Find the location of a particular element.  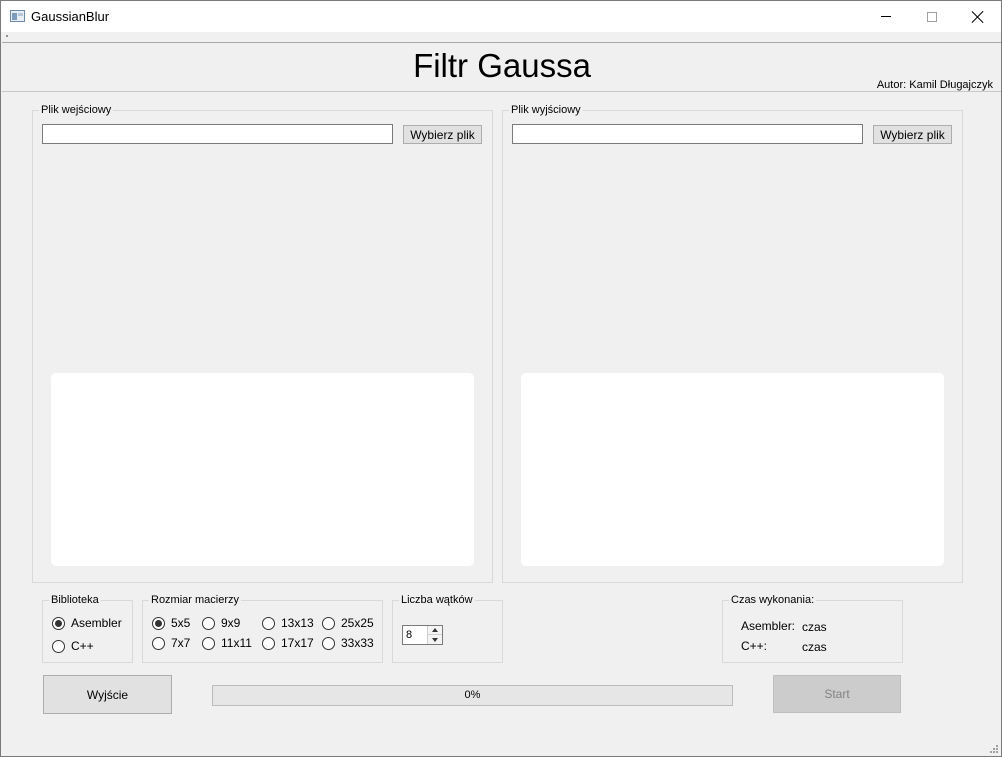

spin-down-button is located at coordinates (435, 639).